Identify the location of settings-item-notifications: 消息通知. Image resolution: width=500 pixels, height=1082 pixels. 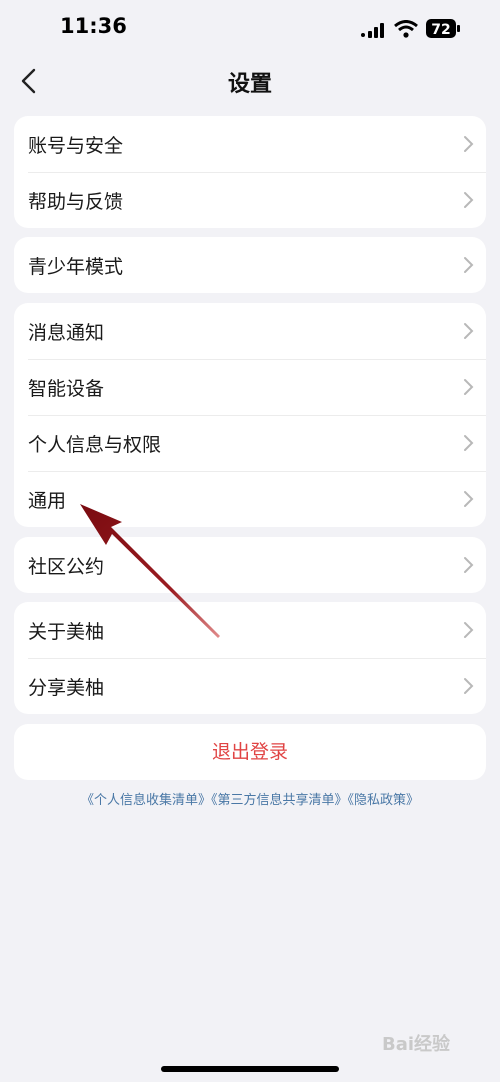
(250, 331).